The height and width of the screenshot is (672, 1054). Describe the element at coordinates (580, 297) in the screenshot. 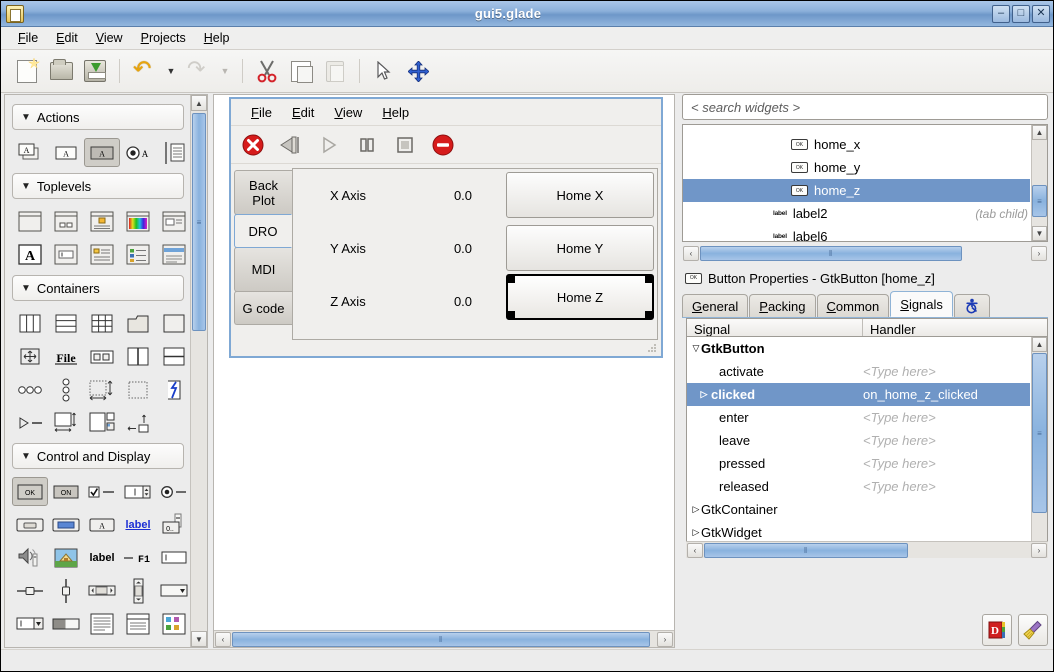

I see `home-z-button: Home Z` at that location.